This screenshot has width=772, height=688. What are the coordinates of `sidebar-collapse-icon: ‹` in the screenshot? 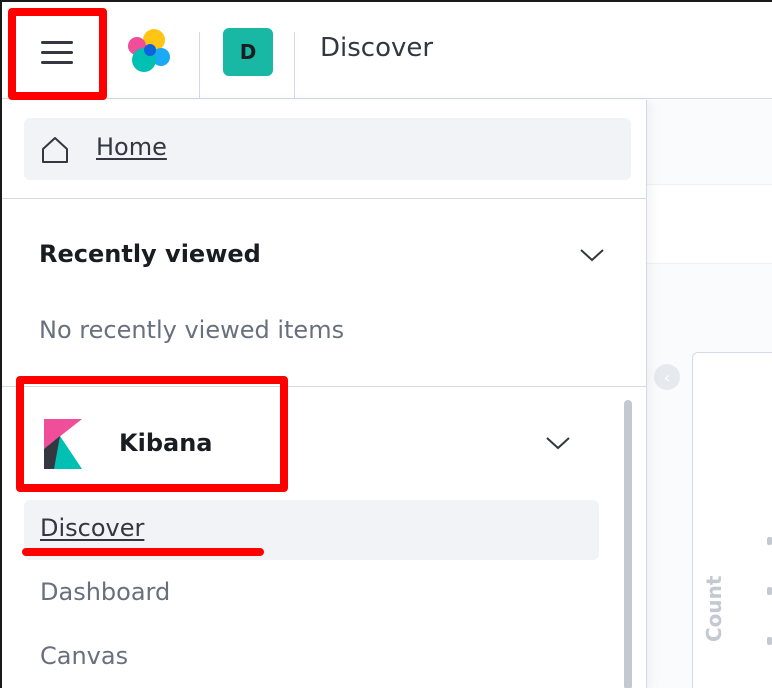 It's located at (667, 377).